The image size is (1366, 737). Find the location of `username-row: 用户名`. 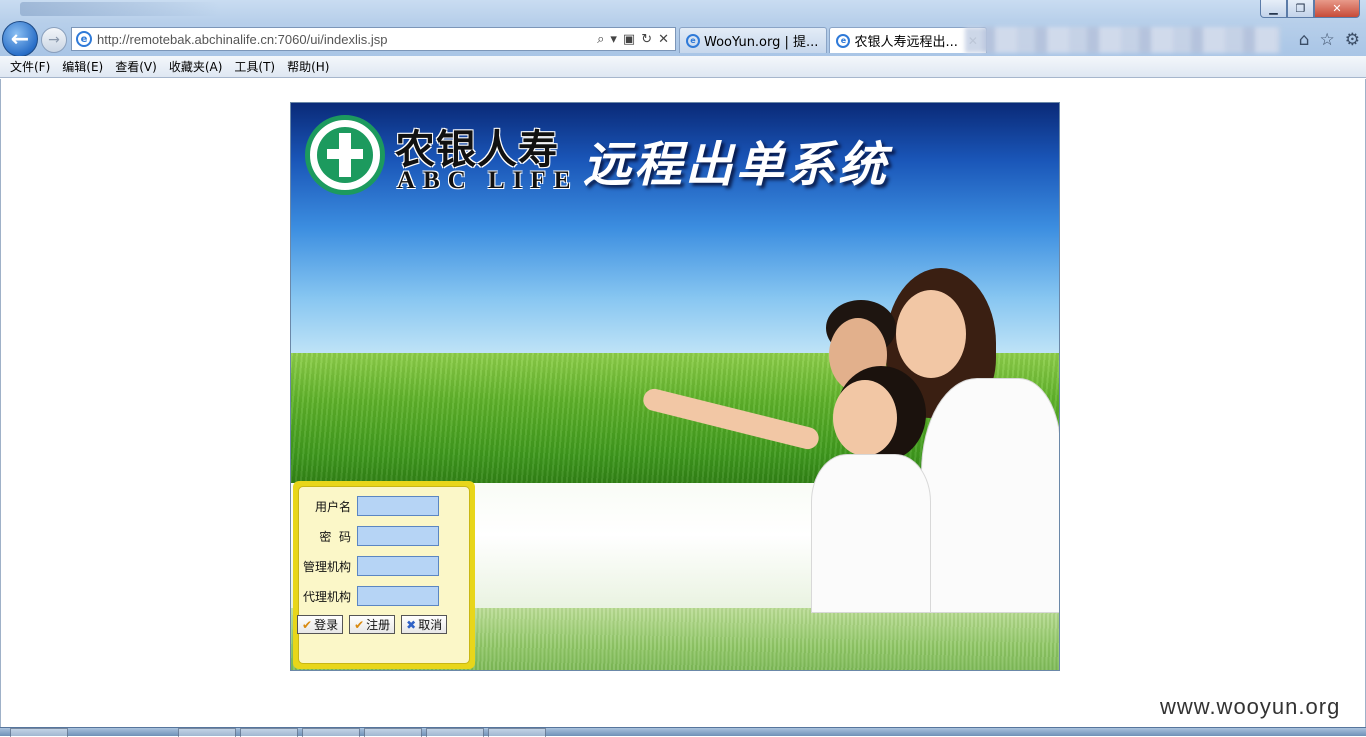

username-row: 用户名 is located at coordinates (384, 506).